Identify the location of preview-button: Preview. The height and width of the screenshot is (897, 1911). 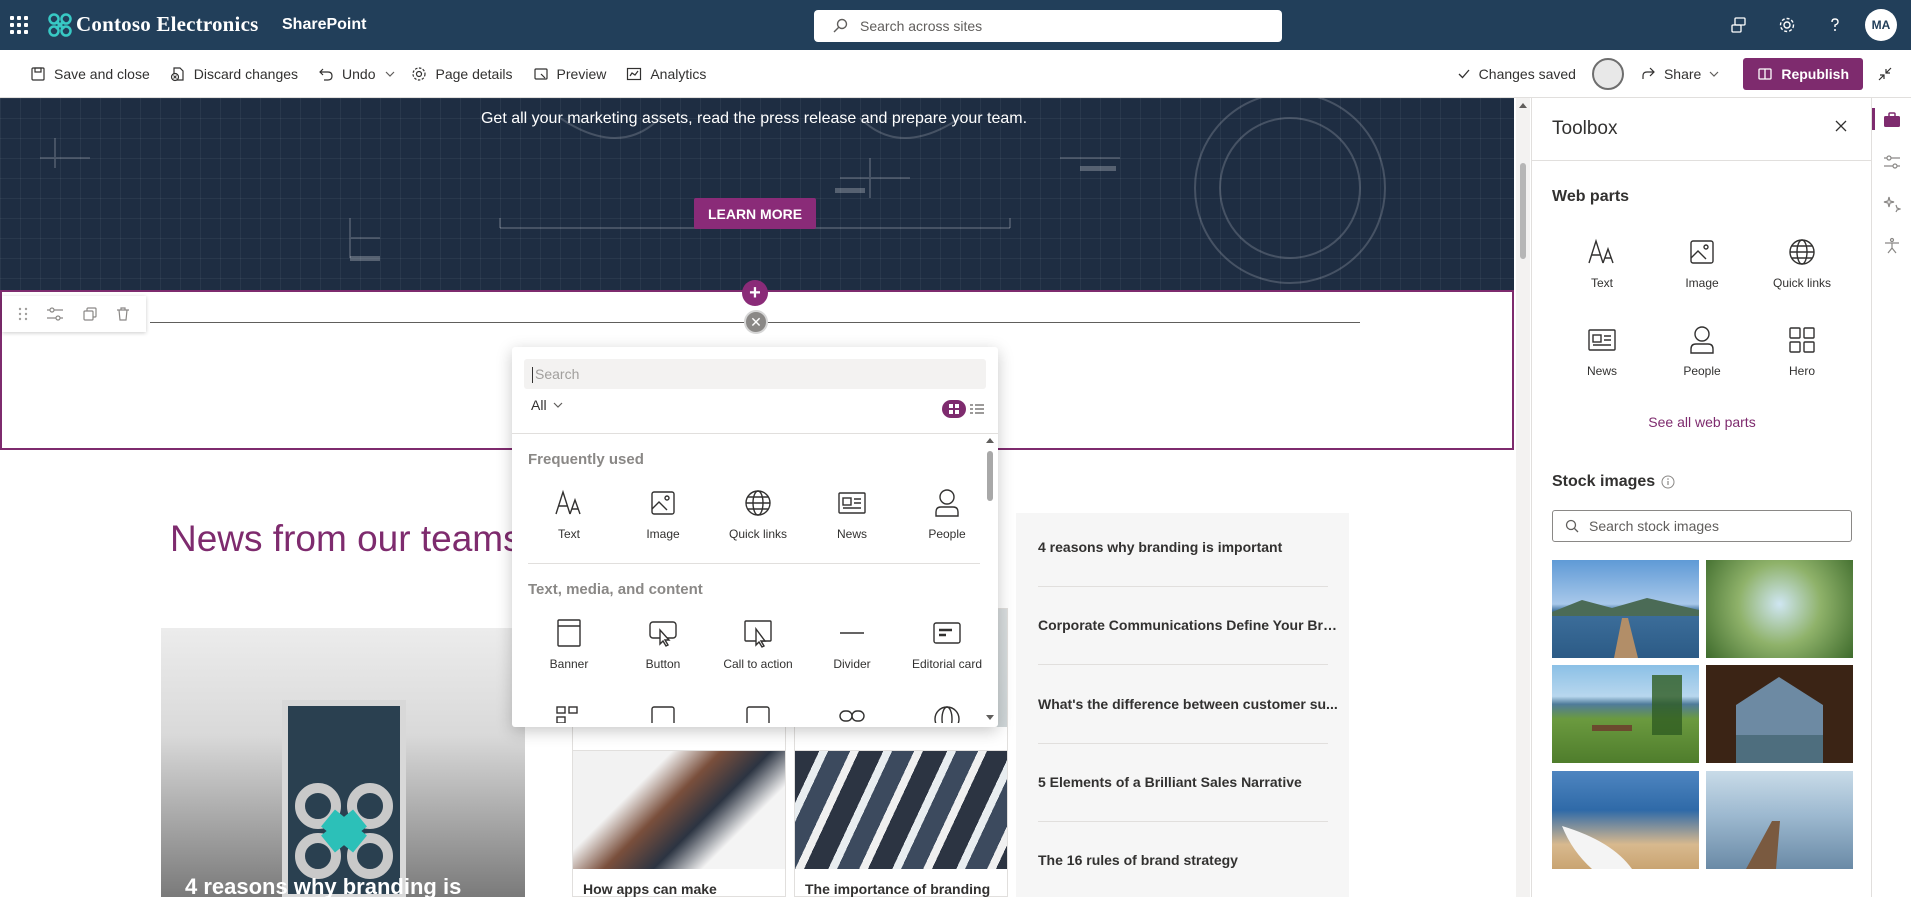
(570, 74).